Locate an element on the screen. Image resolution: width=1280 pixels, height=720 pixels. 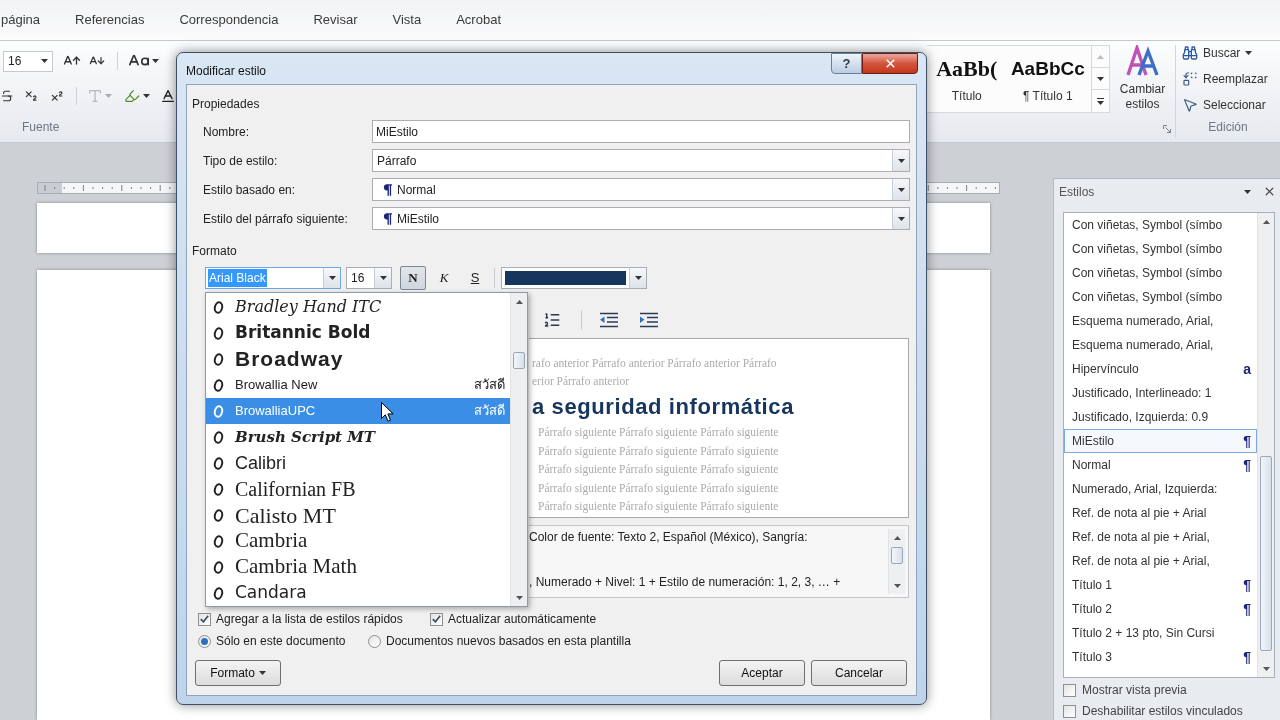
indent-decrease-icon is located at coordinates (609, 320).